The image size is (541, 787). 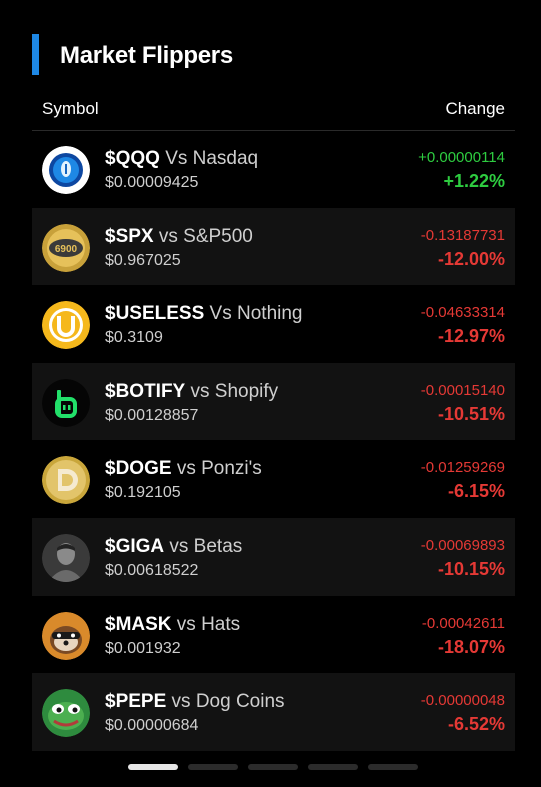 What do you see at coordinates (66, 402) in the screenshot?
I see `botify-logo-icon` at bounding box center [66, 402].